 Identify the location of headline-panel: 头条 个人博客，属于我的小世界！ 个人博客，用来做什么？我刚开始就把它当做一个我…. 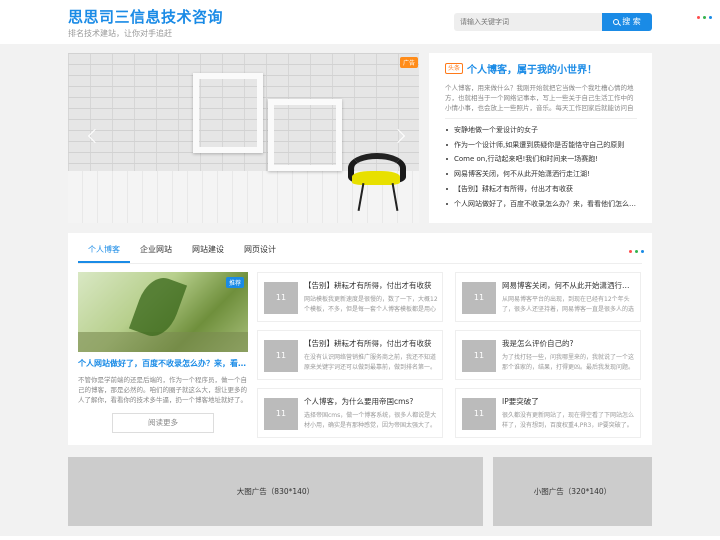
(540, 138).